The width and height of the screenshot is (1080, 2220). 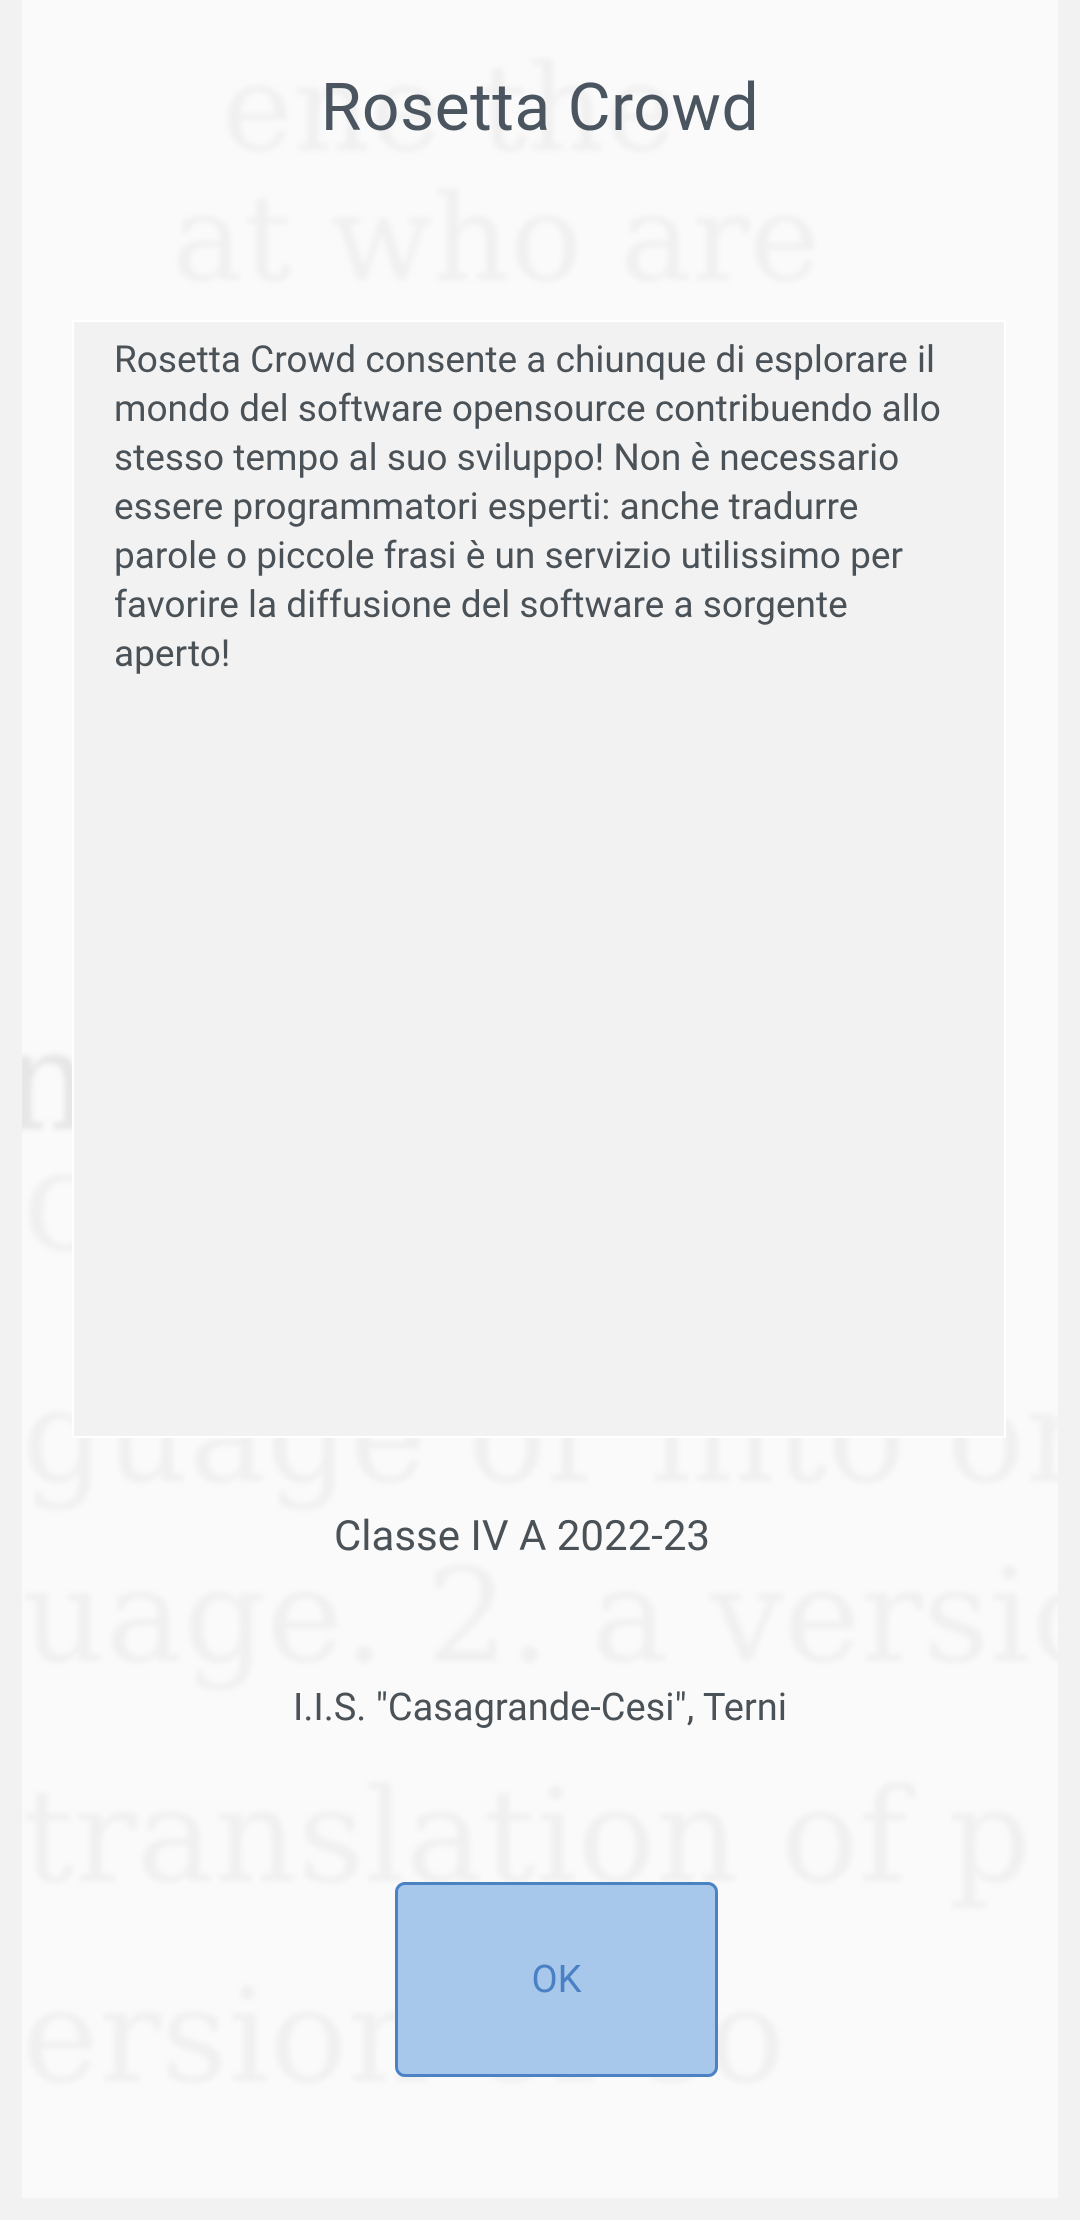 I want to click on background-texture: uage. 2. a versio, so click(x=540, y=1616).